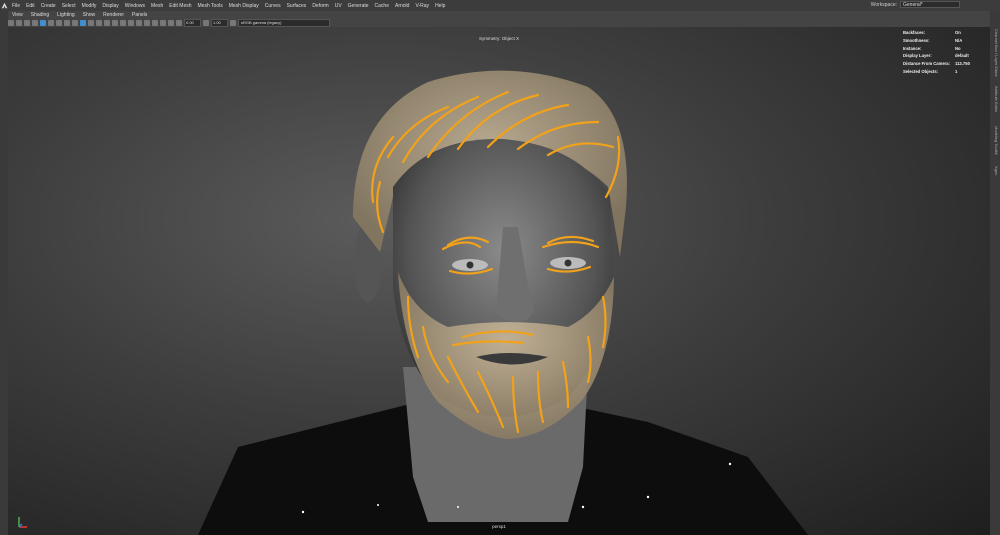 The height and width of the screenshot is (535, 1000). Describe the element at coordinates (219, 22) in the screenshot. I see `gamma-field: 1.00` at that location.